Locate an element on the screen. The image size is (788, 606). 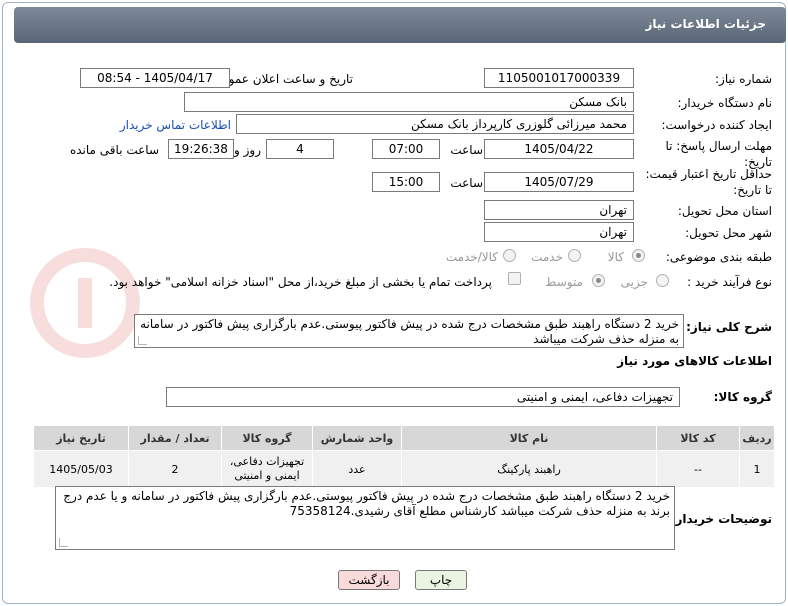
back-button: بازگشت is located at coordinates (369, 580).